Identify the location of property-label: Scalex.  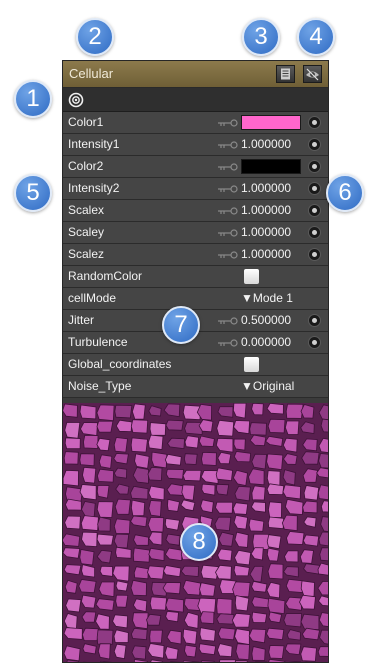
(86, 210).